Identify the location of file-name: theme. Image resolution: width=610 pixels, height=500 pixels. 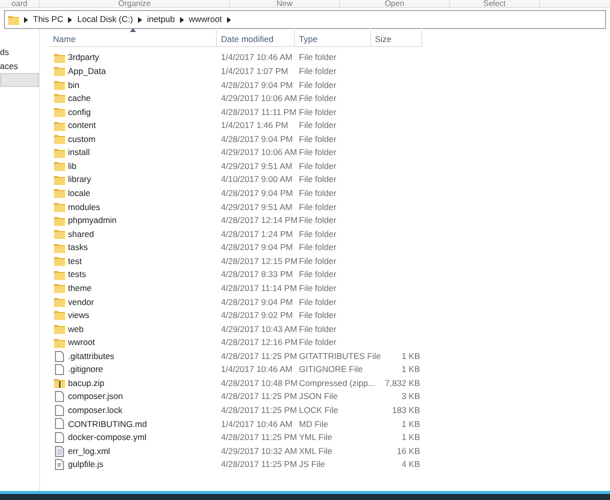
(80, 288).